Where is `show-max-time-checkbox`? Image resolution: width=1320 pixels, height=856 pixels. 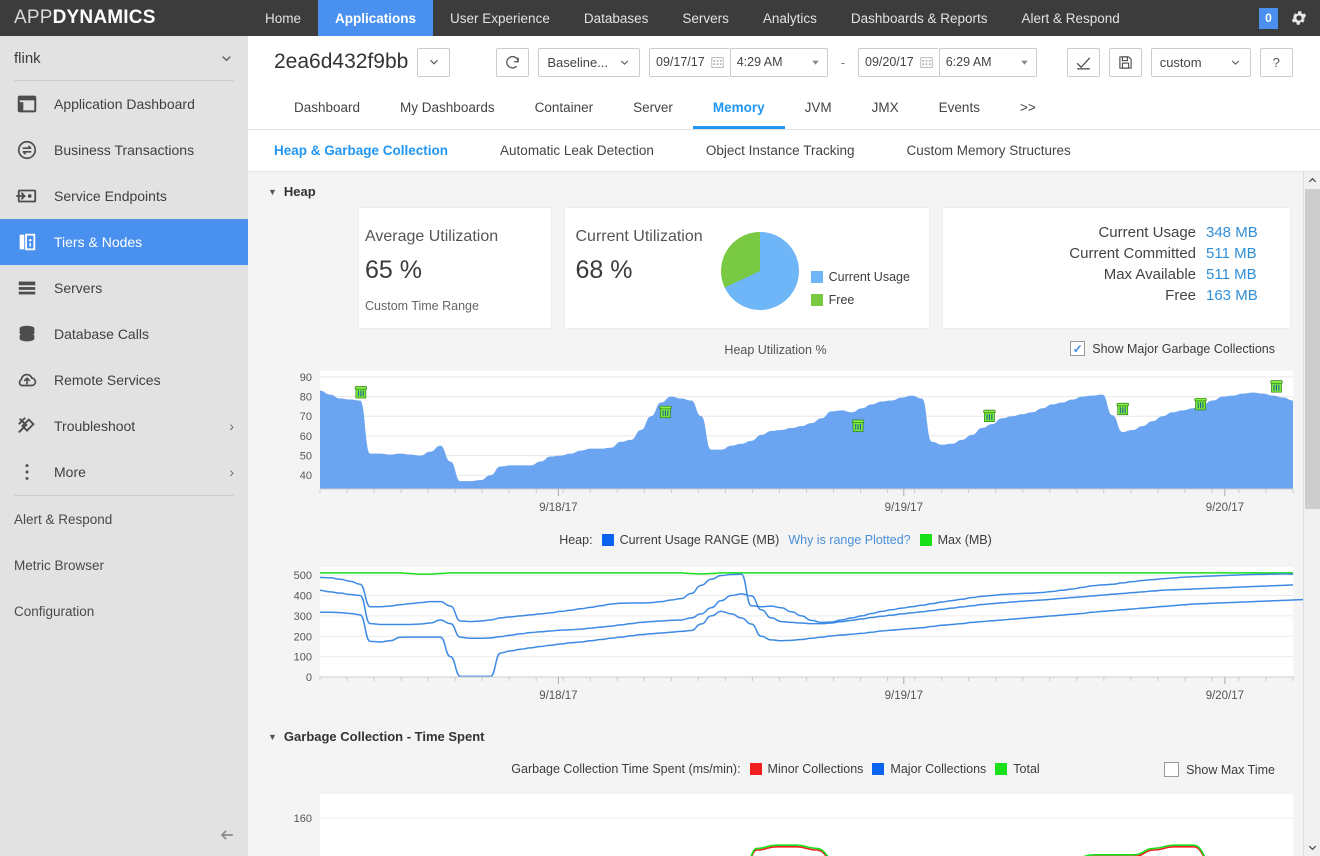 show-max-time-checkbox is located at coordinates (1172, 769).